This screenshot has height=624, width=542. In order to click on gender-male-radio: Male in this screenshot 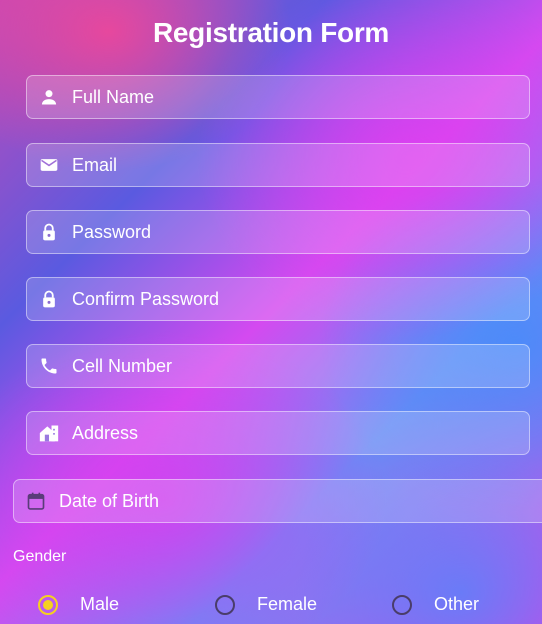, I will do `click(78, 604)`.